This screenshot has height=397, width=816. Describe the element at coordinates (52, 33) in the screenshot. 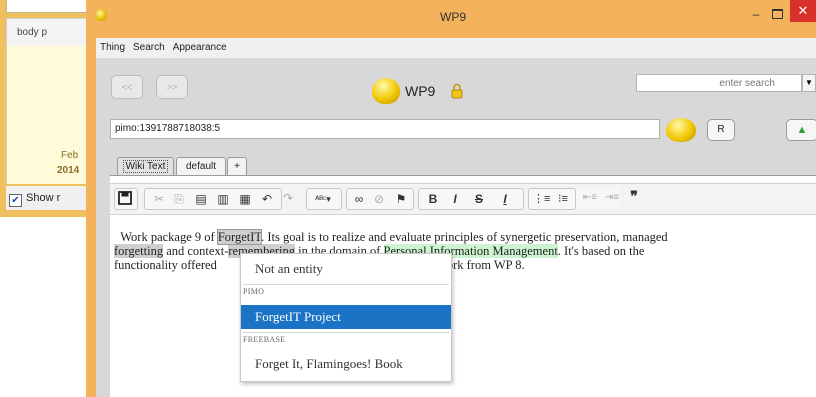

I see `breadcrumb: body p` at that location.